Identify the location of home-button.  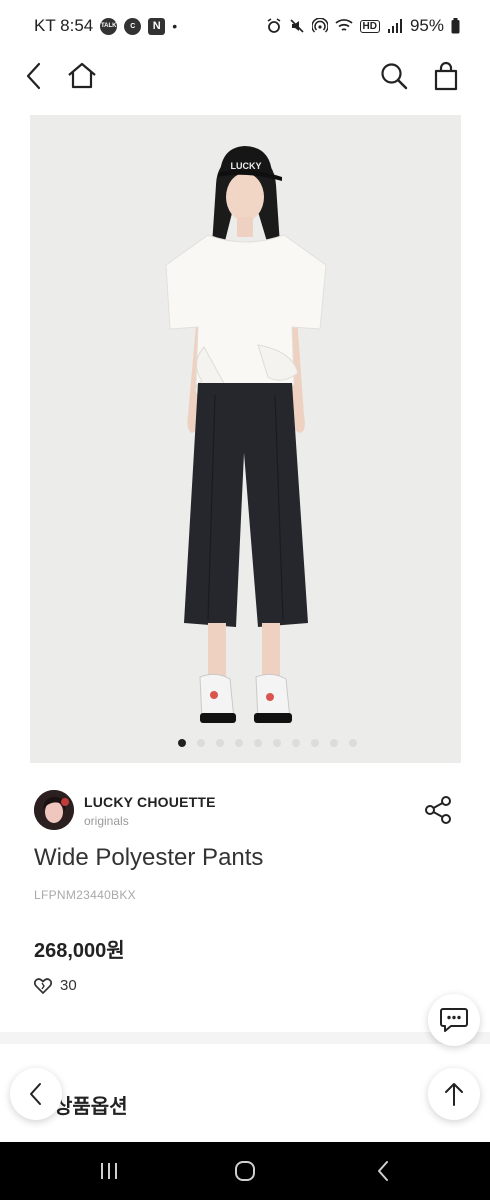
(82, 76).